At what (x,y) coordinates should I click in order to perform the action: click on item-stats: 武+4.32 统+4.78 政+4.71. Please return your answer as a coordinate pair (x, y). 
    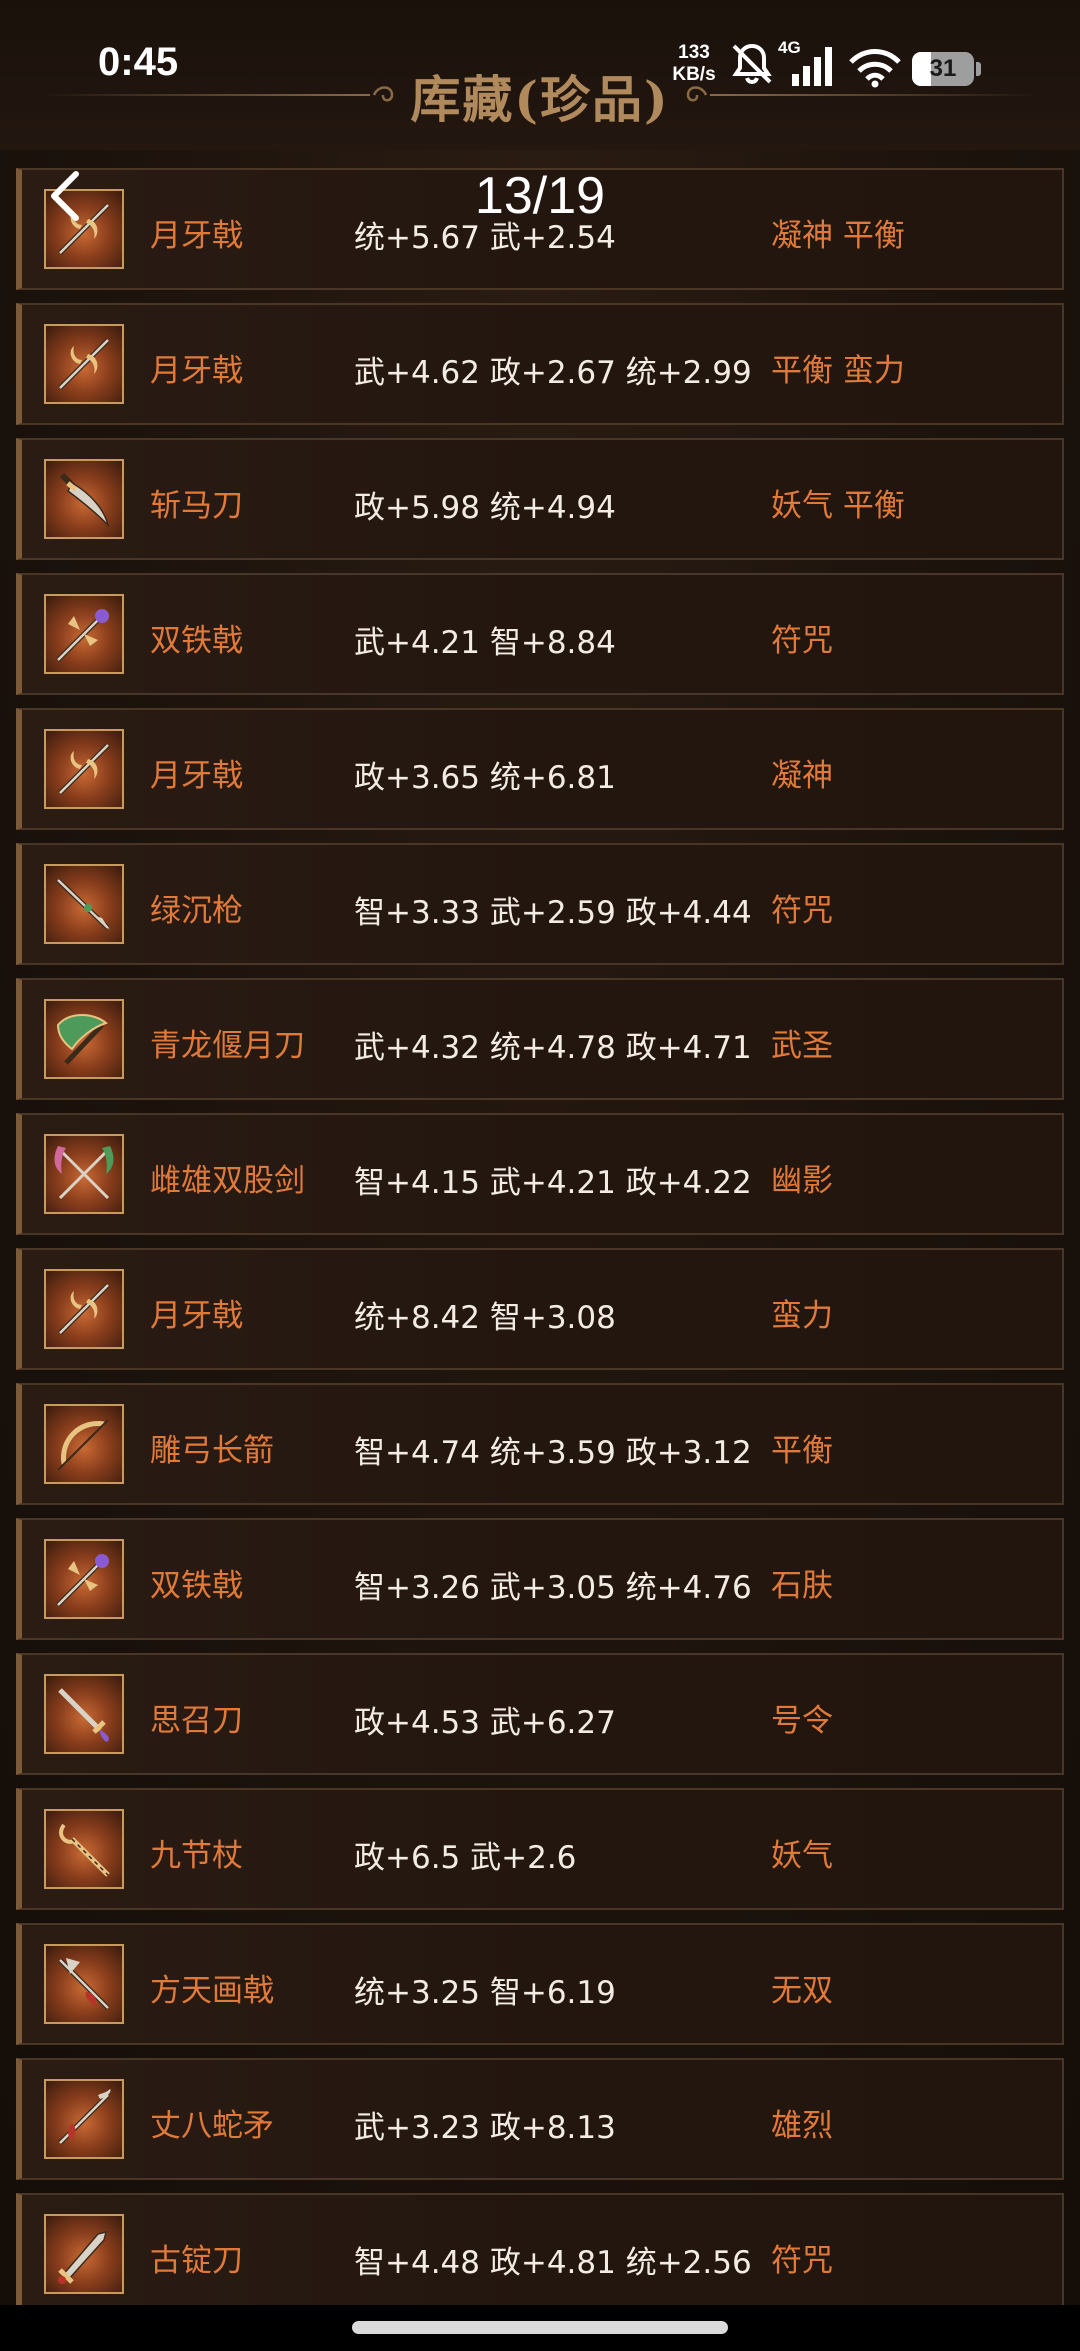
    Looking at the image, I should click on (553, 1048).